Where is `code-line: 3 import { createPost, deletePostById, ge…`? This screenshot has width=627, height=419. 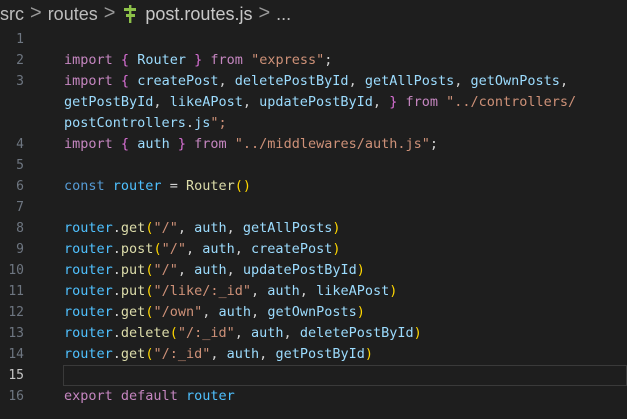
code-line: 3 import { createPost, deletePostById, ge… is located at coordinates (313, 81).